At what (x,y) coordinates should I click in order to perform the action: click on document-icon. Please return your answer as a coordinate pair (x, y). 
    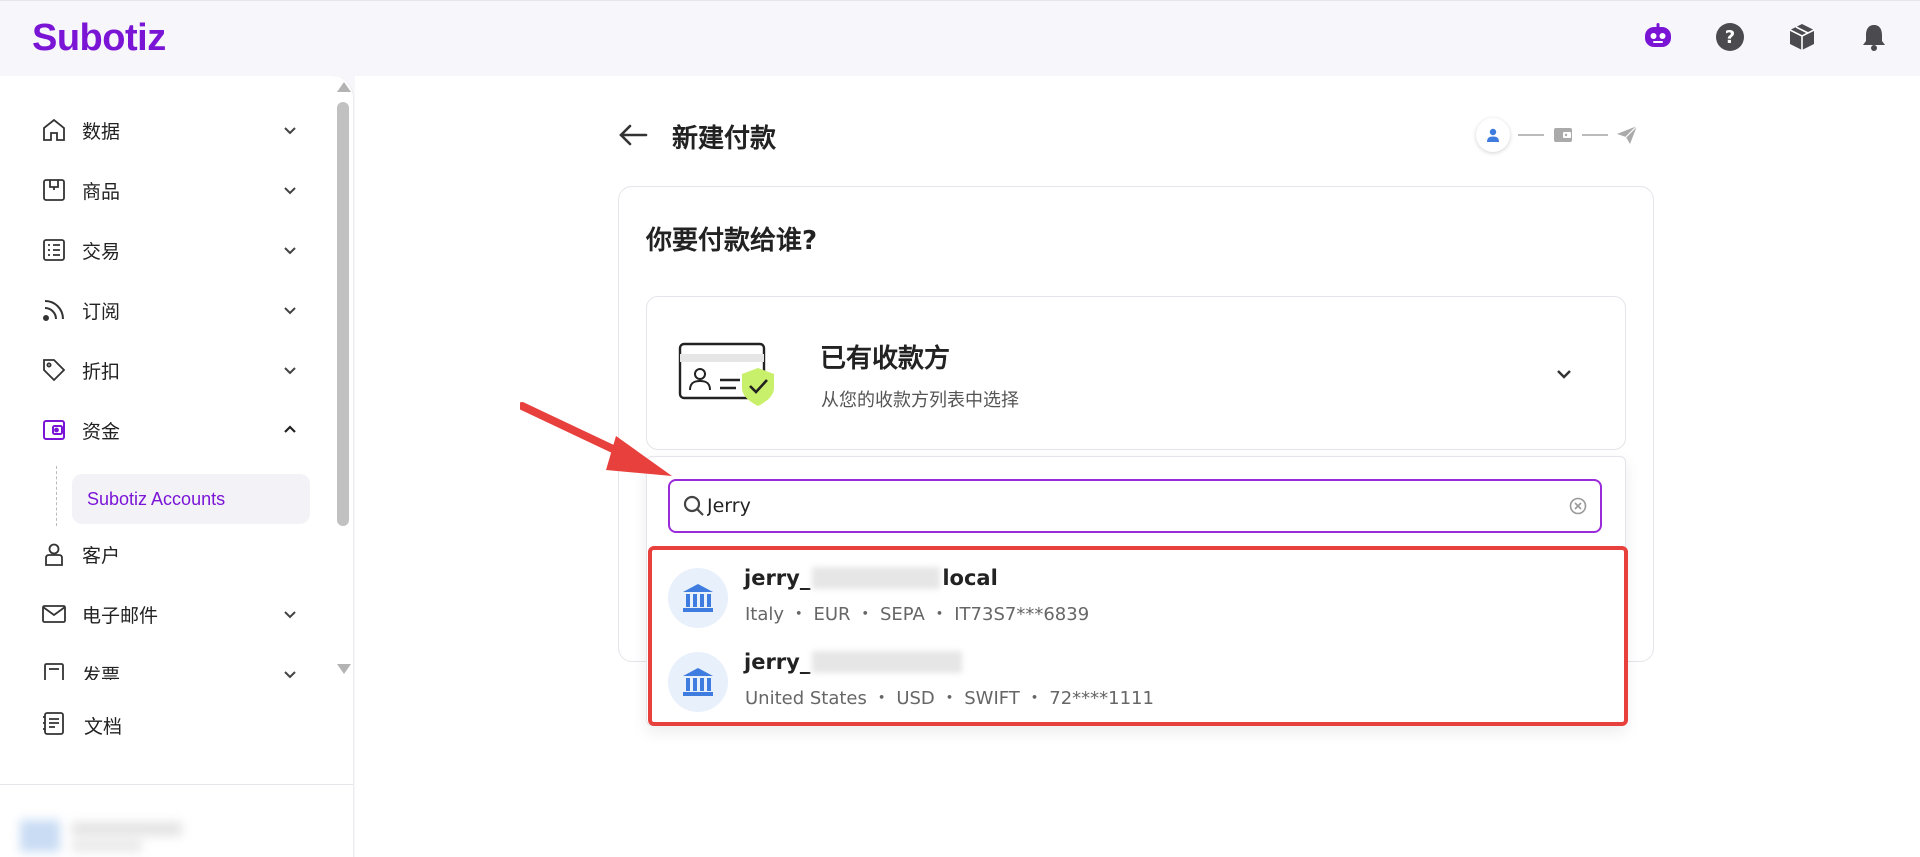
    Looking at the image, I should click on (53, 725).